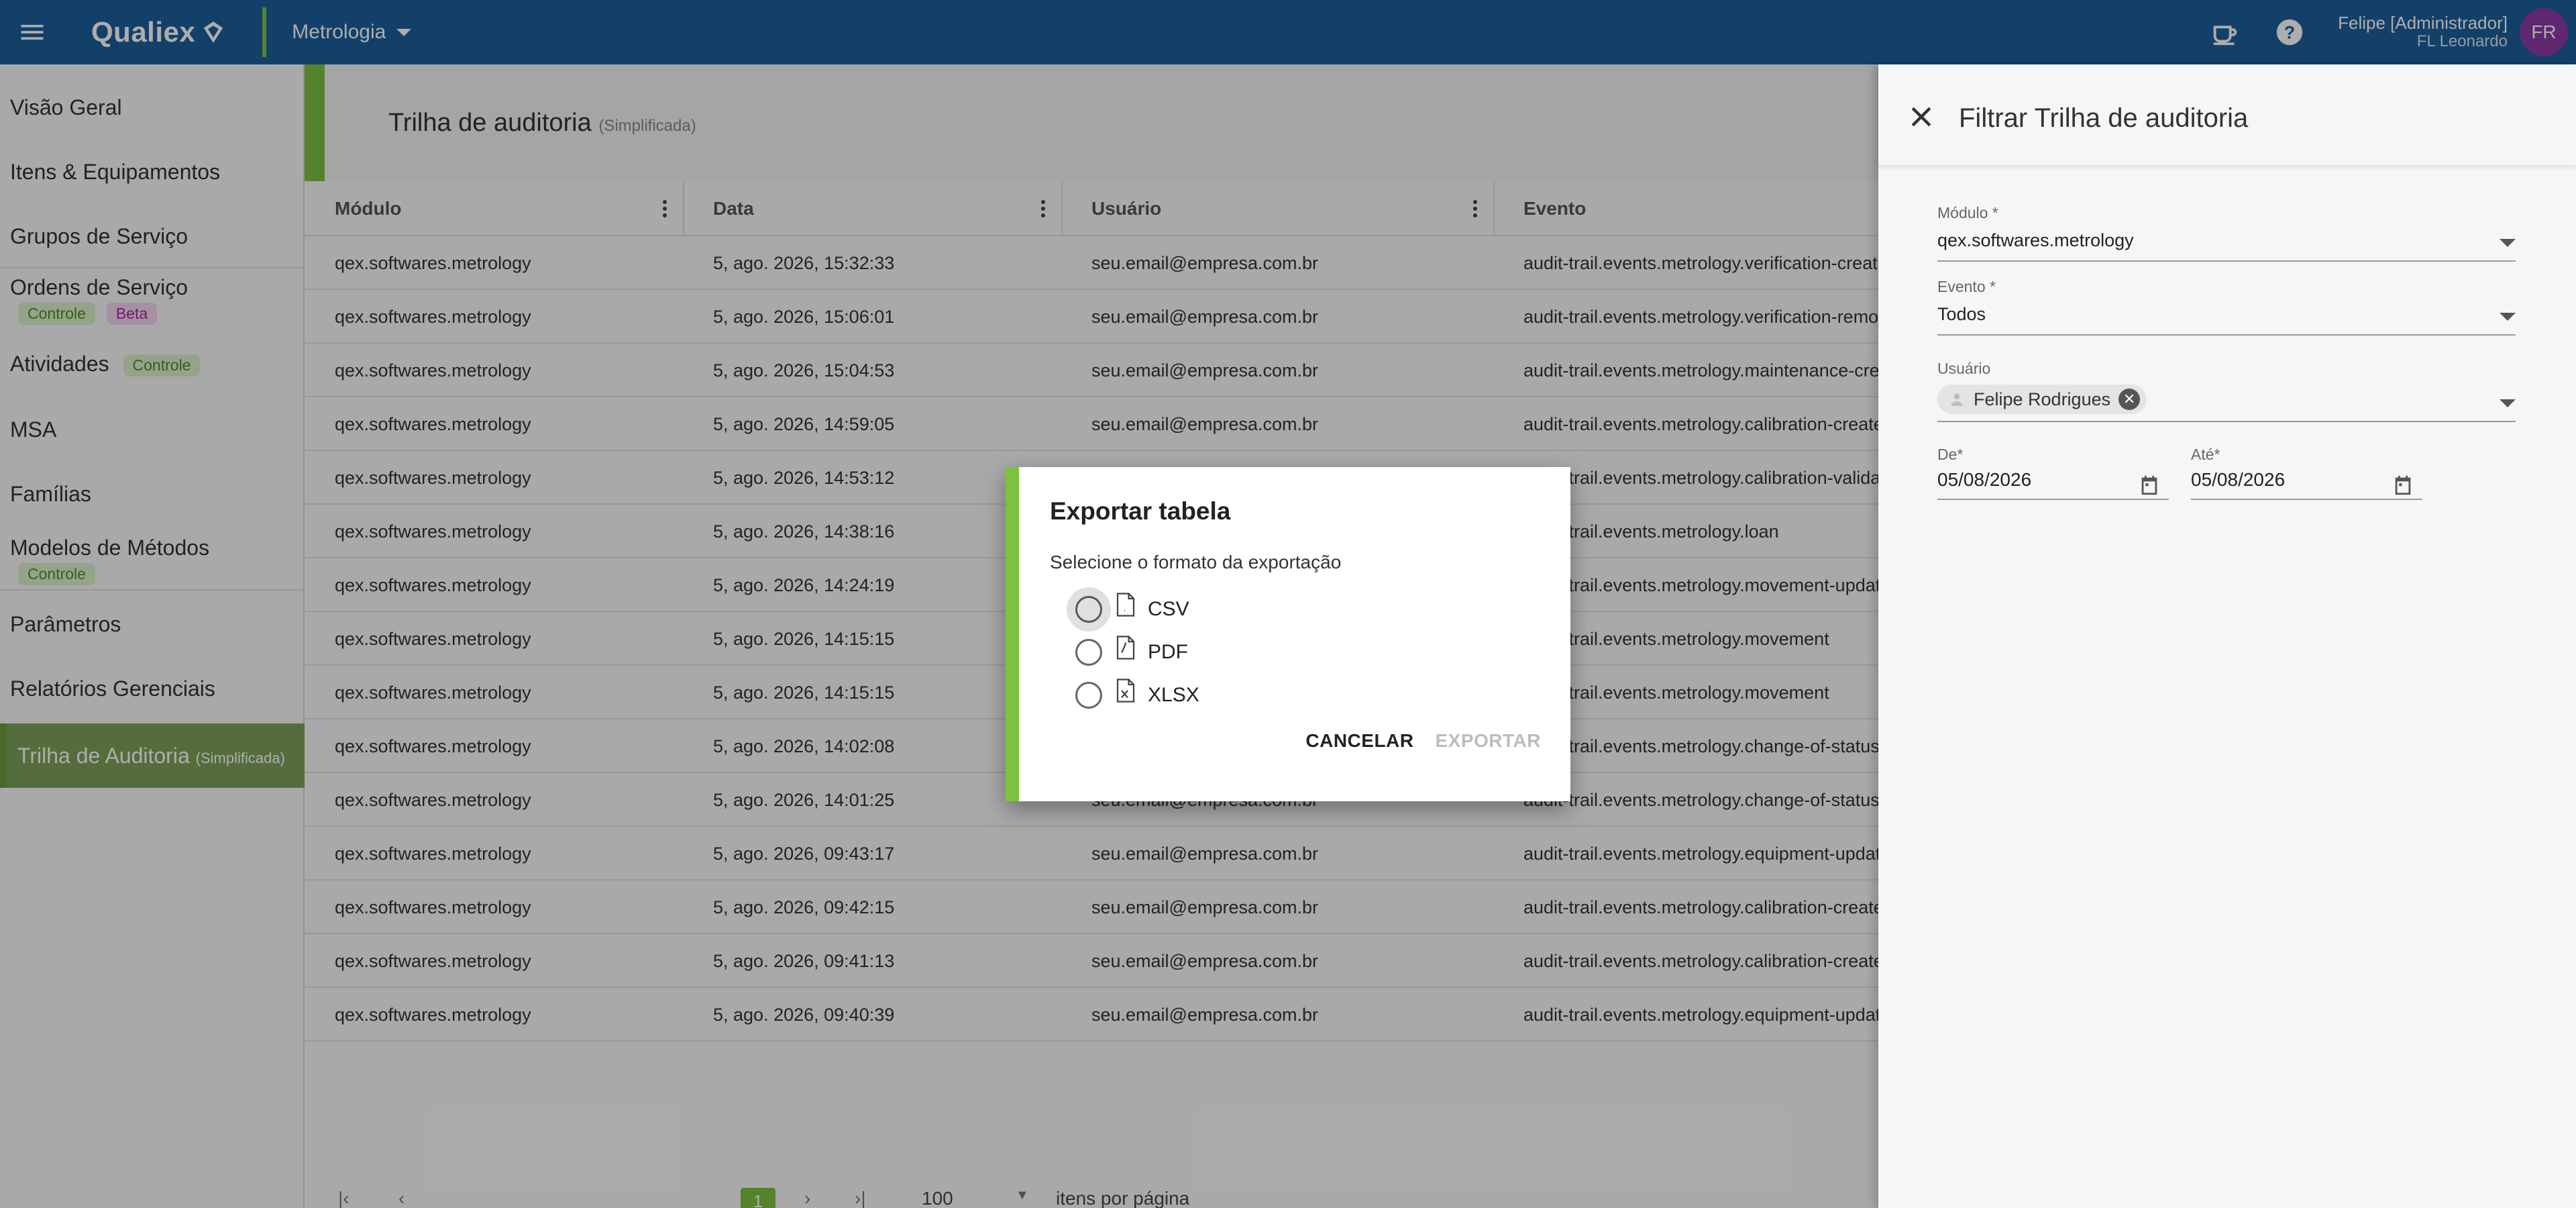 The width and height of the screenshot is (2576, 1208). Describe the element at coordinates (1964, 369) in the screenshot. I see `field-label: Usuário` at that location.